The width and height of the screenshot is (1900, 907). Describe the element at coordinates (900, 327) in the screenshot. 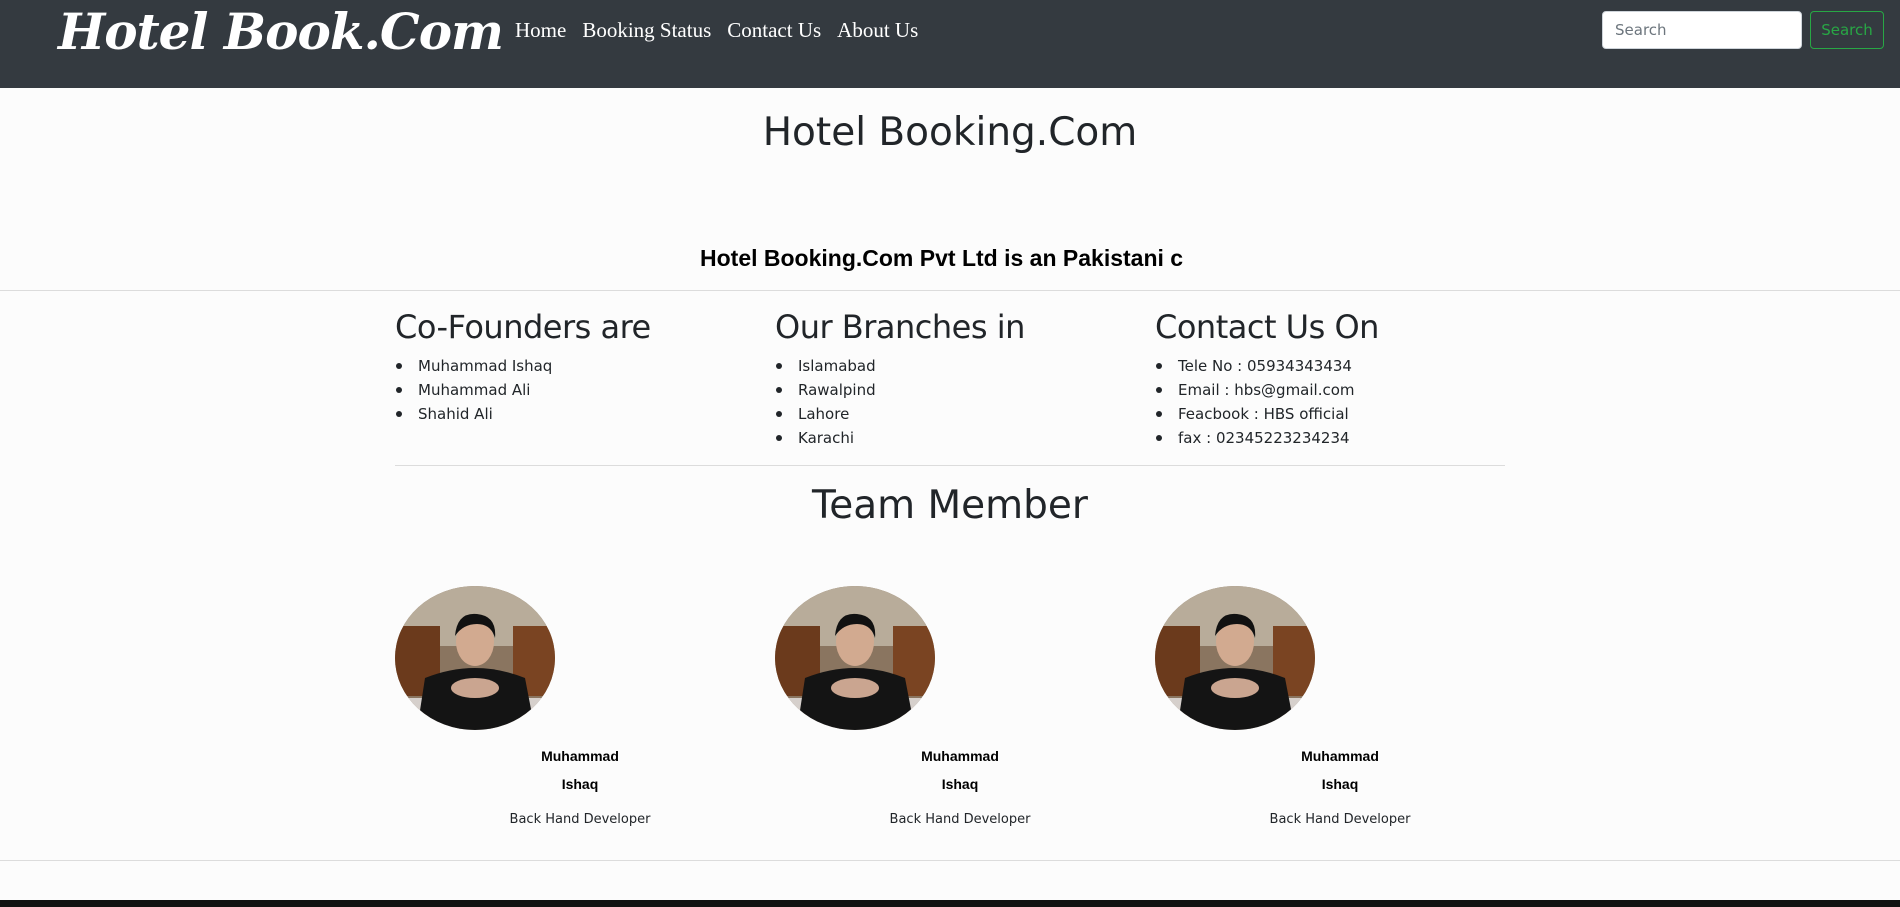

I see `branches-heading: Our Branches in` at that location.